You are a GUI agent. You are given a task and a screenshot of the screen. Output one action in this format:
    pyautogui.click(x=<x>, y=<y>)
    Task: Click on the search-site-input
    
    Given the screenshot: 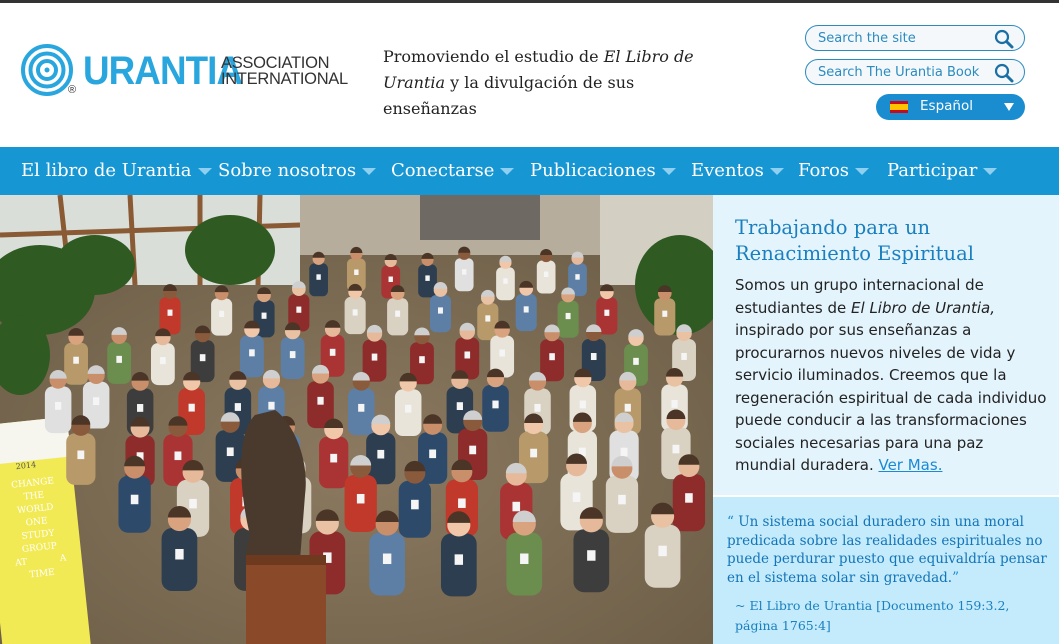 What is the action you would take?
    pyautogui.click(x=903, y=38)
    